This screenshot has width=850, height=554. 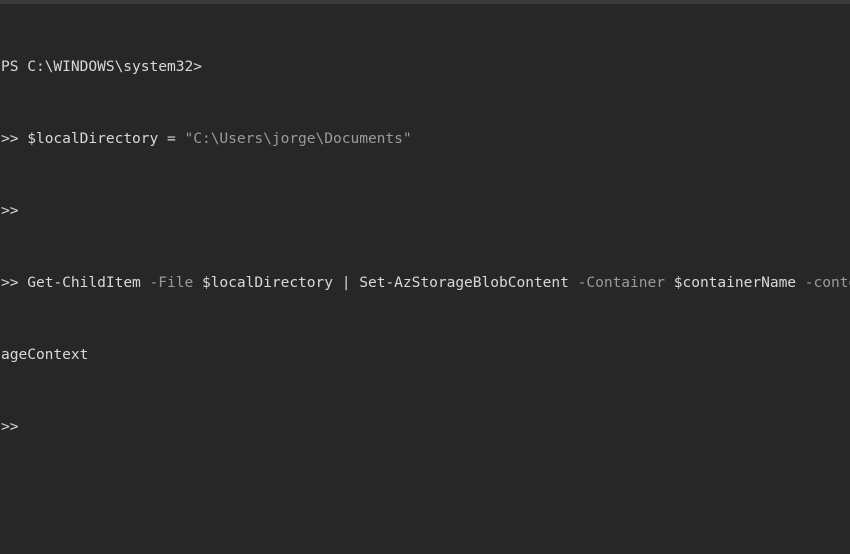 I want to click on variable-storagecontext-part2: ageContext, so click(x=45, y=354).